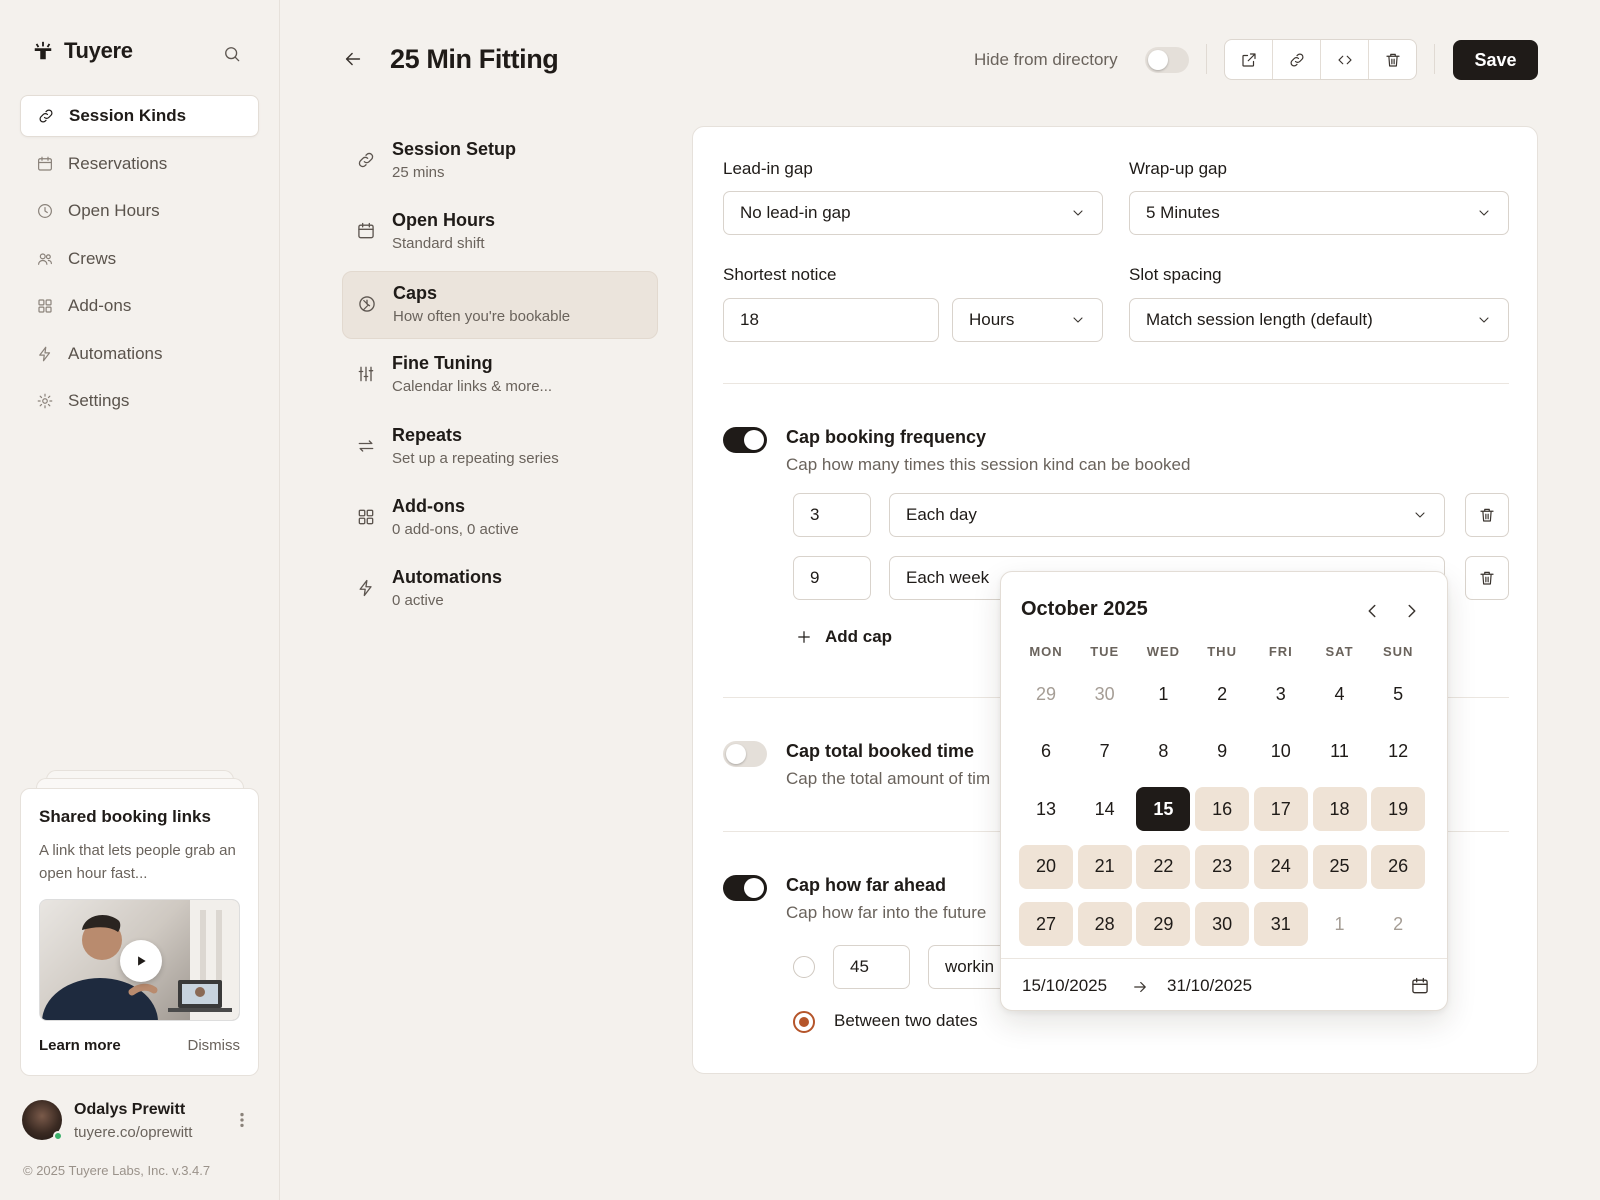  Describe the element at coordinates (1046, 752) in the screenshot. I see `calendar-day: 6` at that location.